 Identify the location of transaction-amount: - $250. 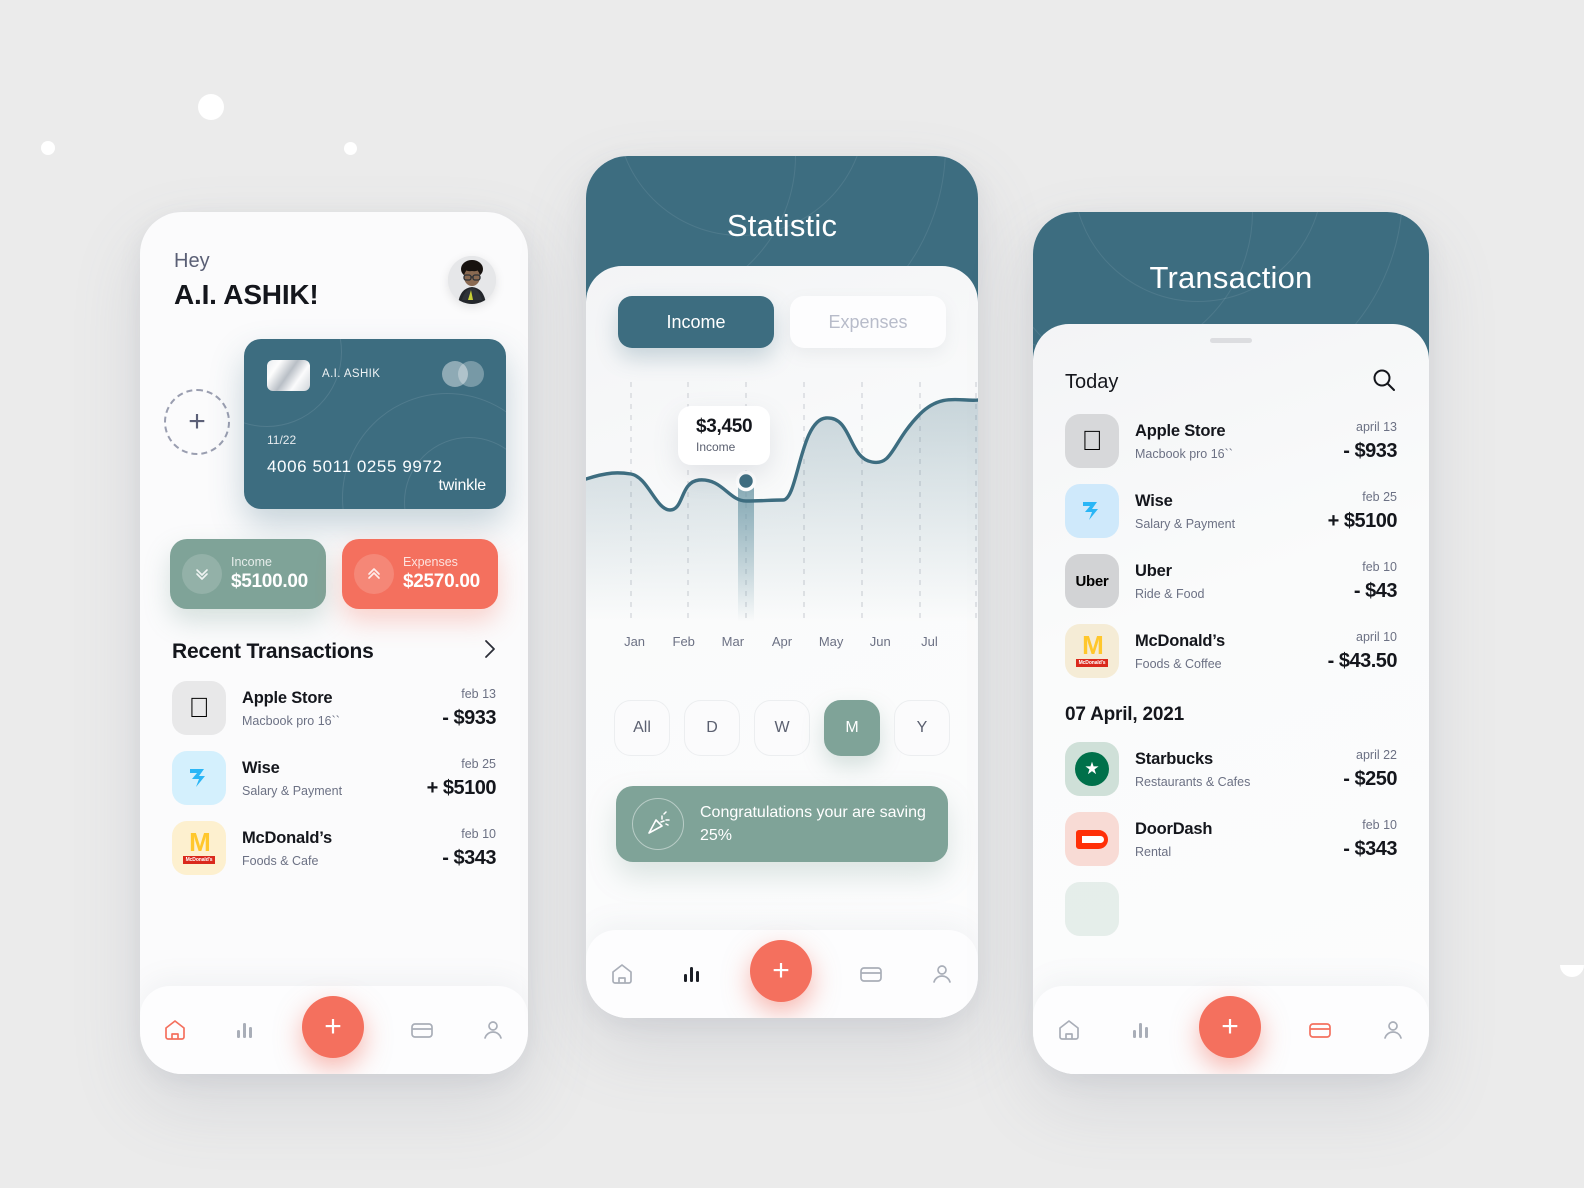
(1370, 778).